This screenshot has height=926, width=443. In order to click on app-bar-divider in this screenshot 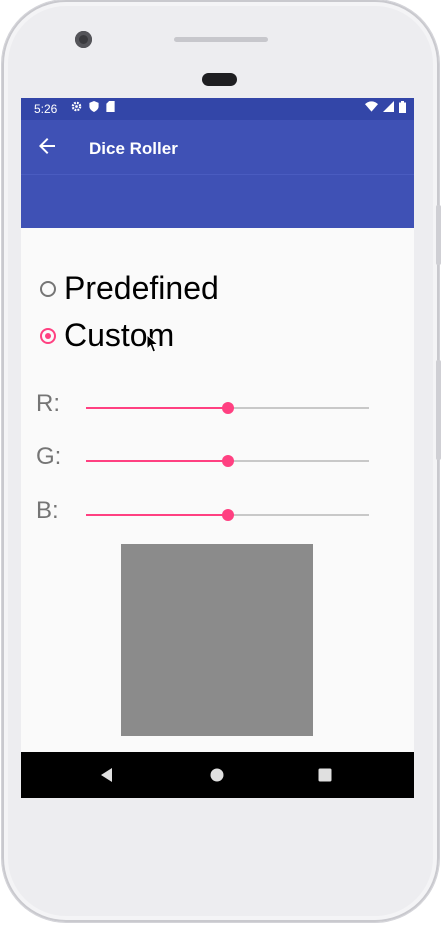, I will do `click(217, 174)`.